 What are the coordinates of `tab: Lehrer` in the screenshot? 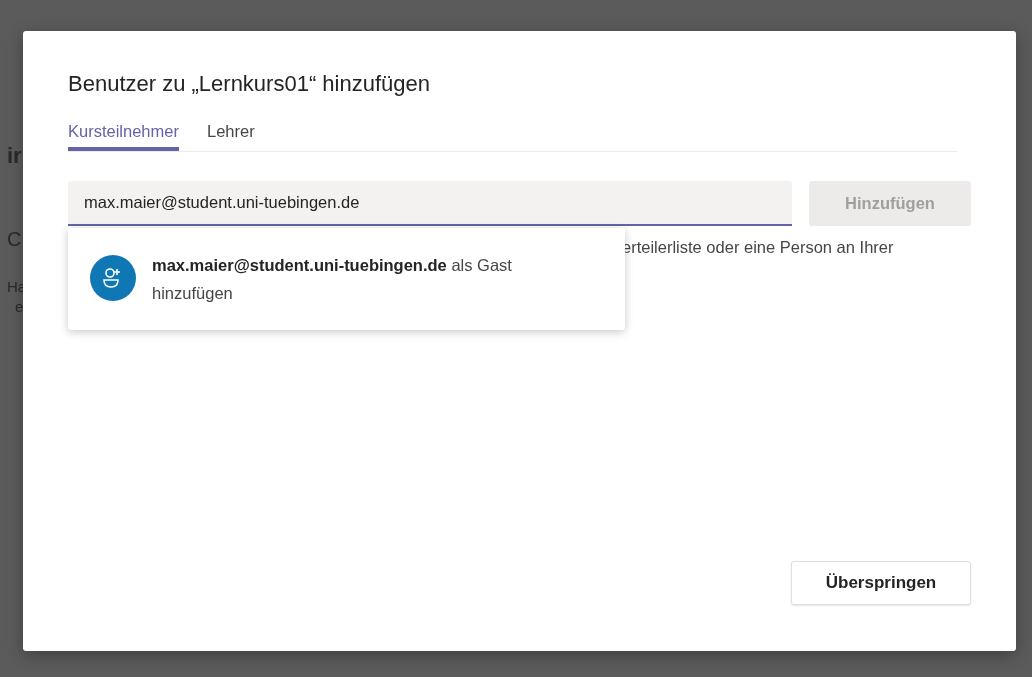 It's located at (230, 135).